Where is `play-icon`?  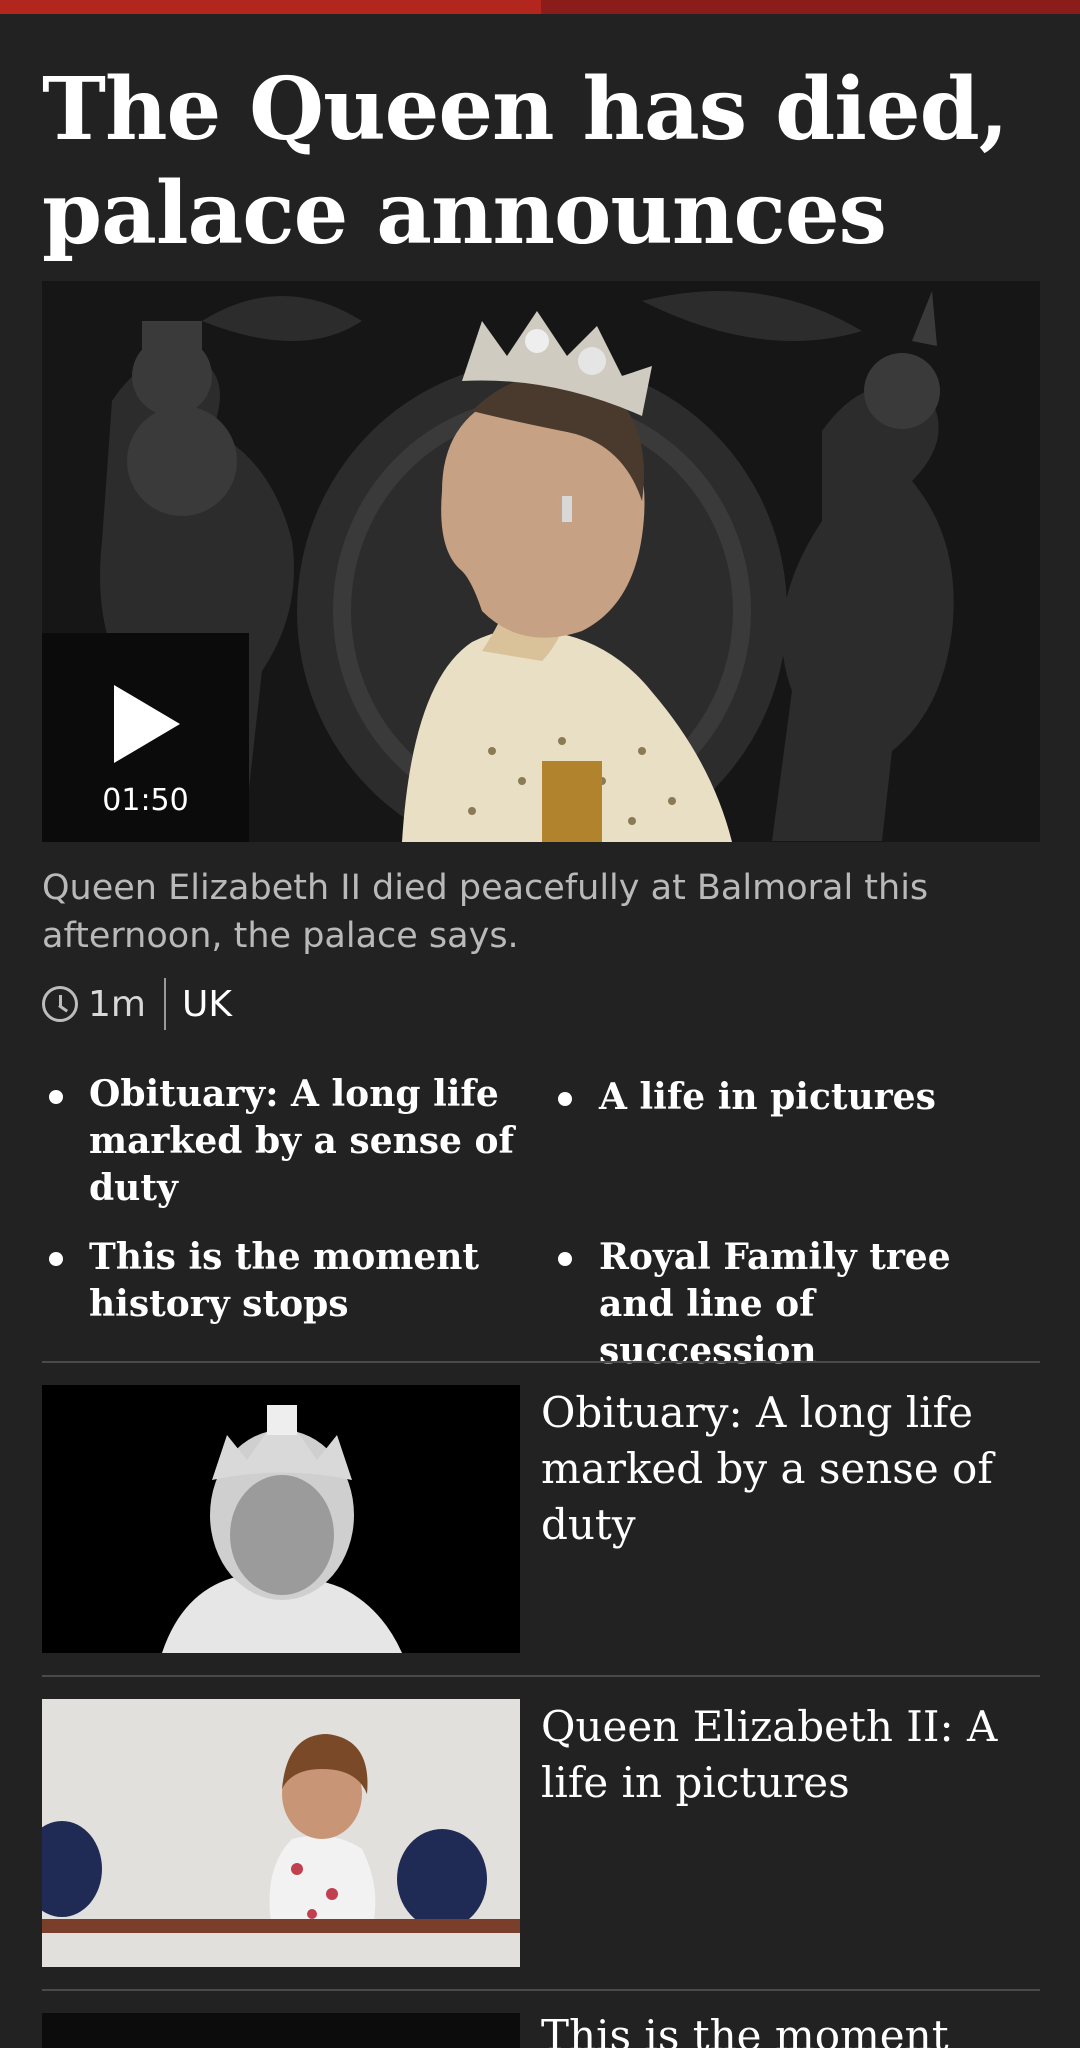
play-icon is located at coordinates (147, 724).